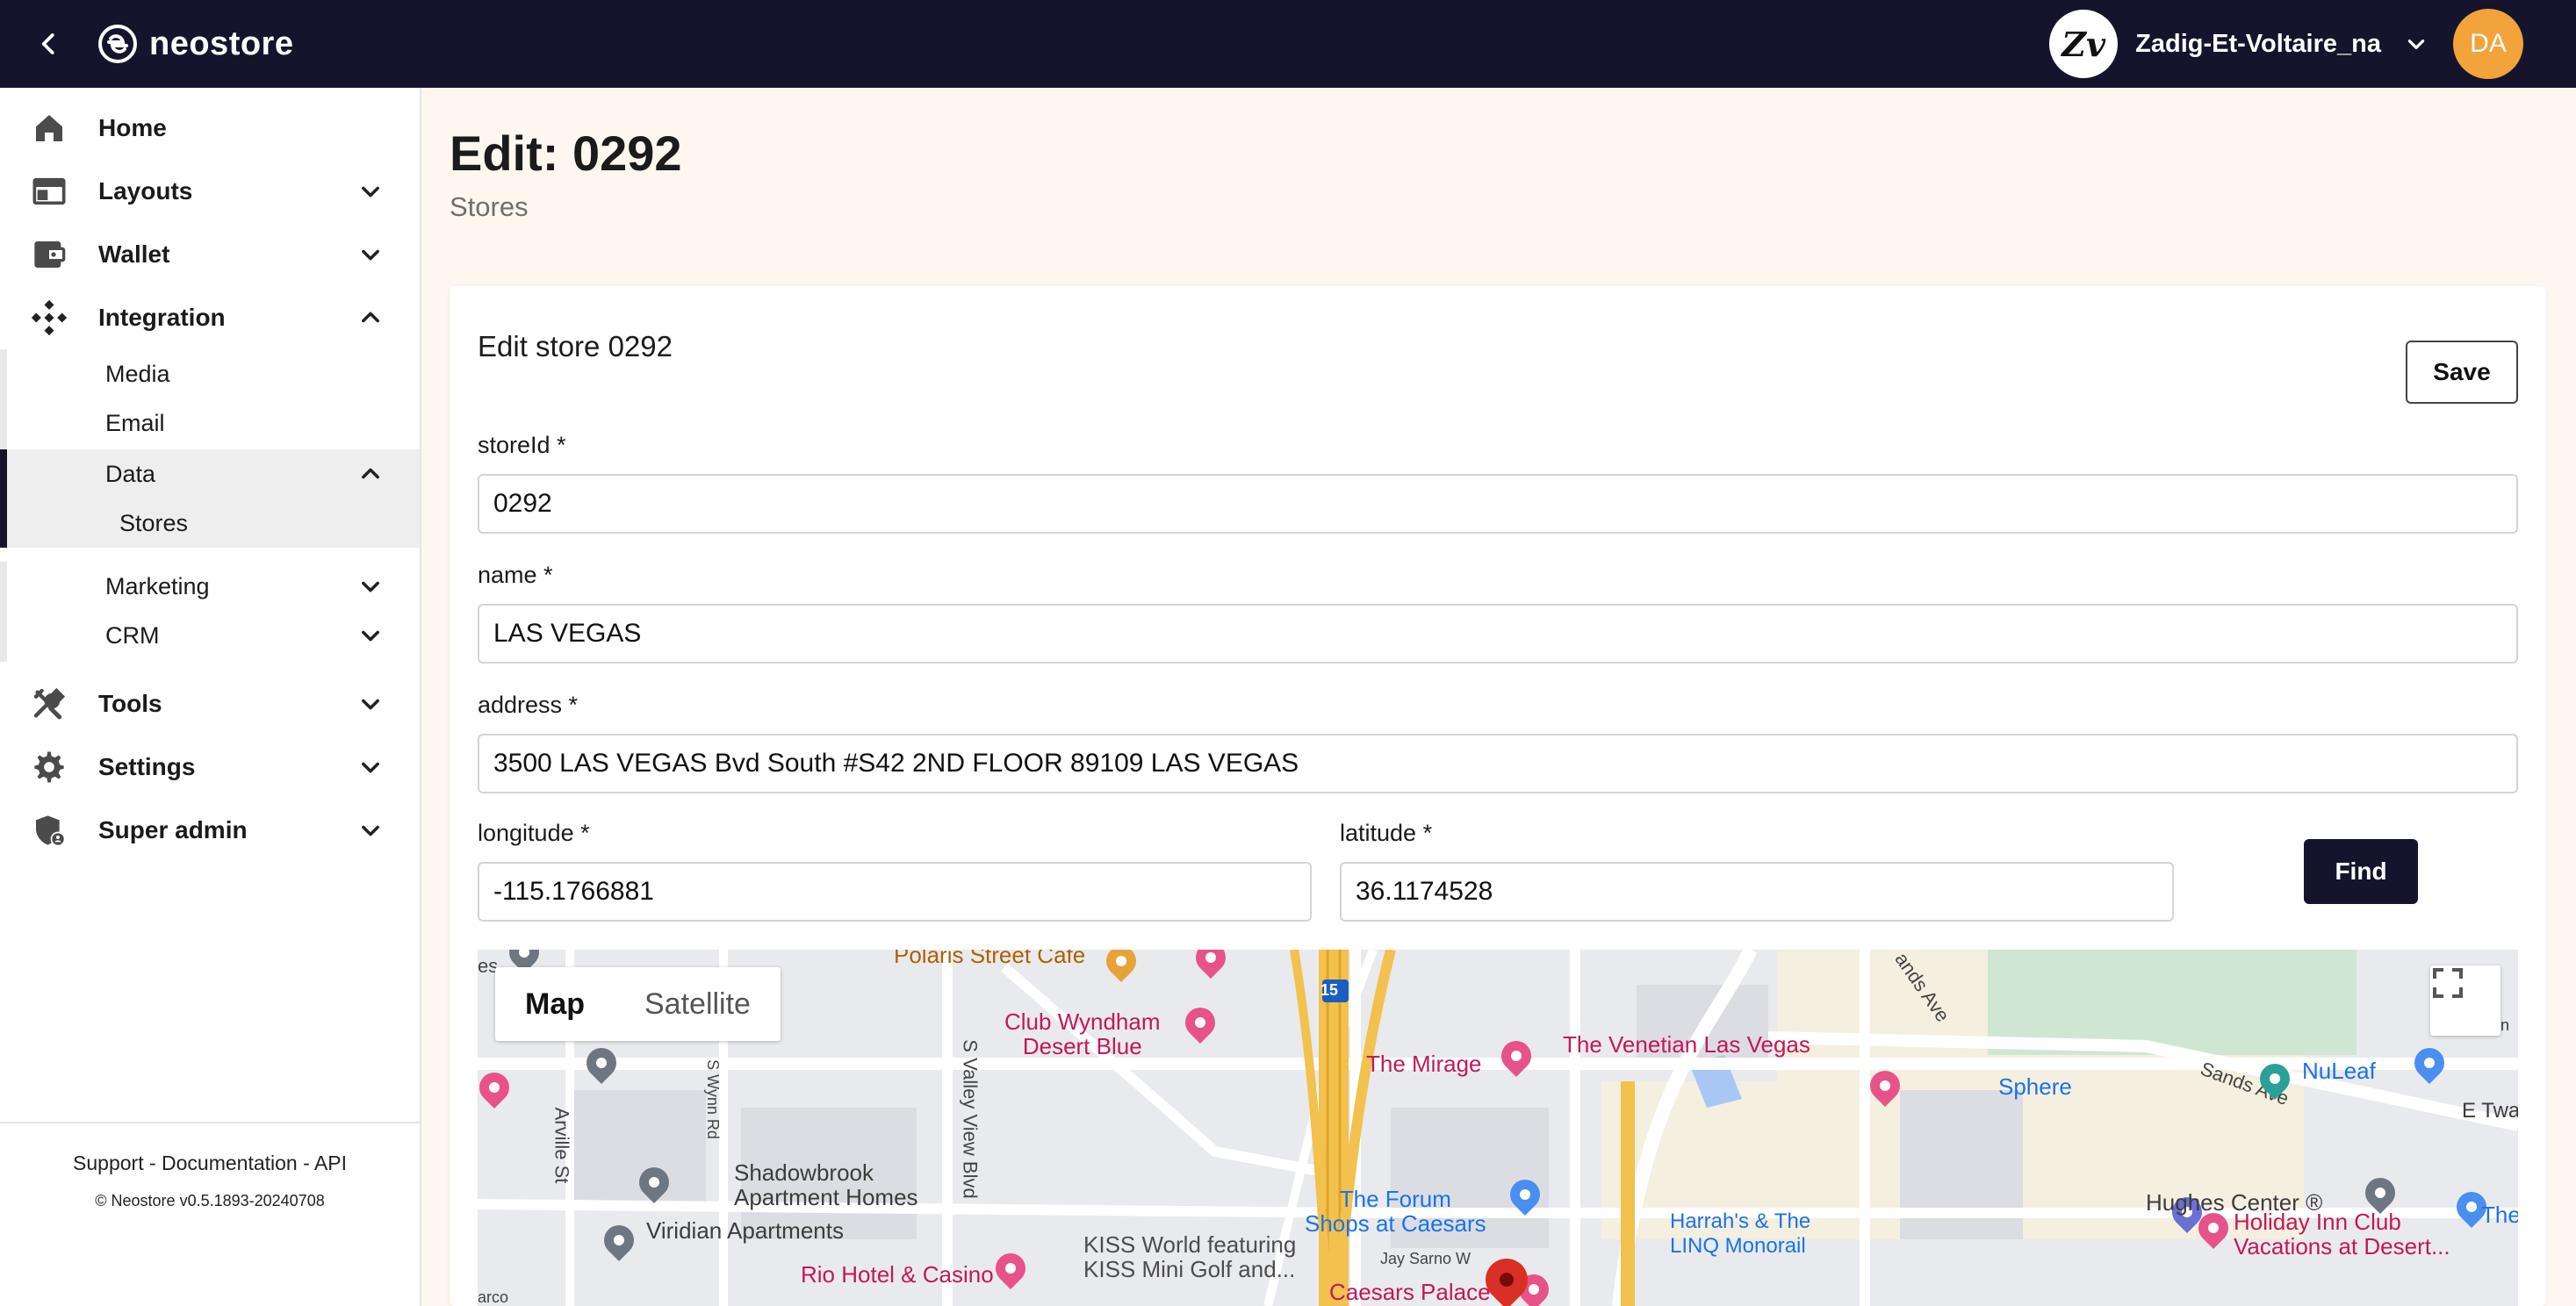 The image size is (2576, 1306). Describe the element at coordinates (1686, 1044) in the screenshot. I see `map-label: The Venetian Las Vegas` at that location.